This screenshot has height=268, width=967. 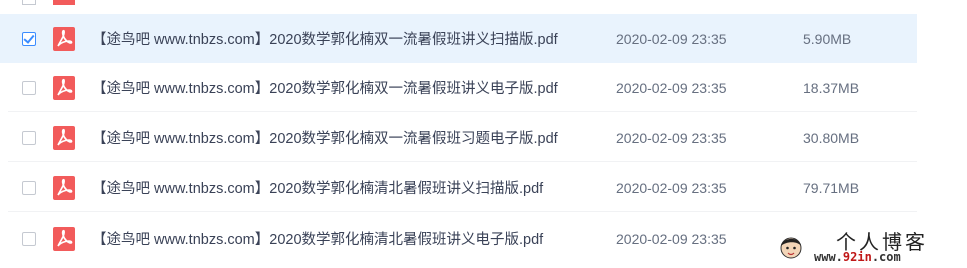 What do you see at coordinates (791, 248) in the screenshot?
I see `avatar-icon` at bounding box center [791, 248].